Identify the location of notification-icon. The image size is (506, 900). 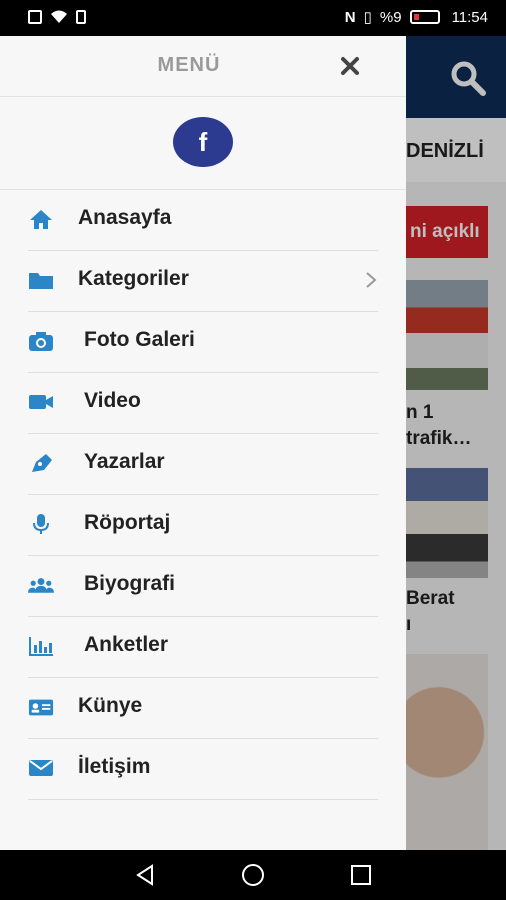
(35, 17).